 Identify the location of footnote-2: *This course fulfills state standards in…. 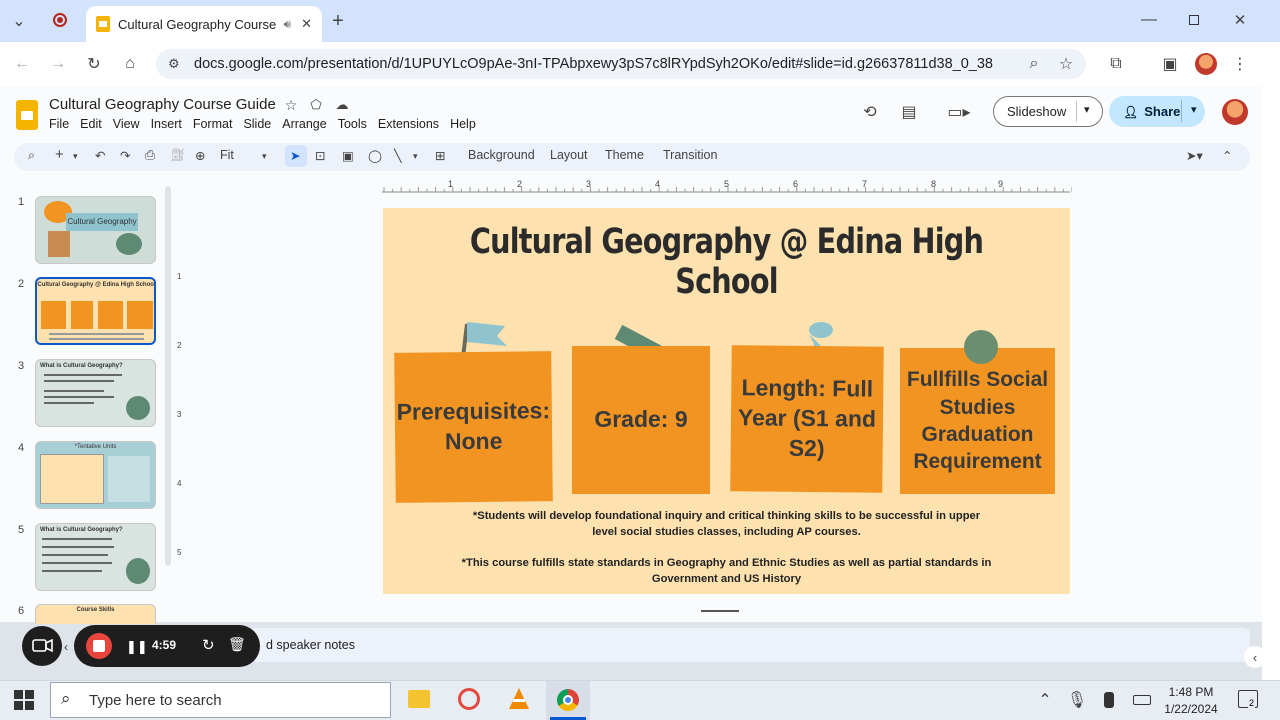
(726, 571).